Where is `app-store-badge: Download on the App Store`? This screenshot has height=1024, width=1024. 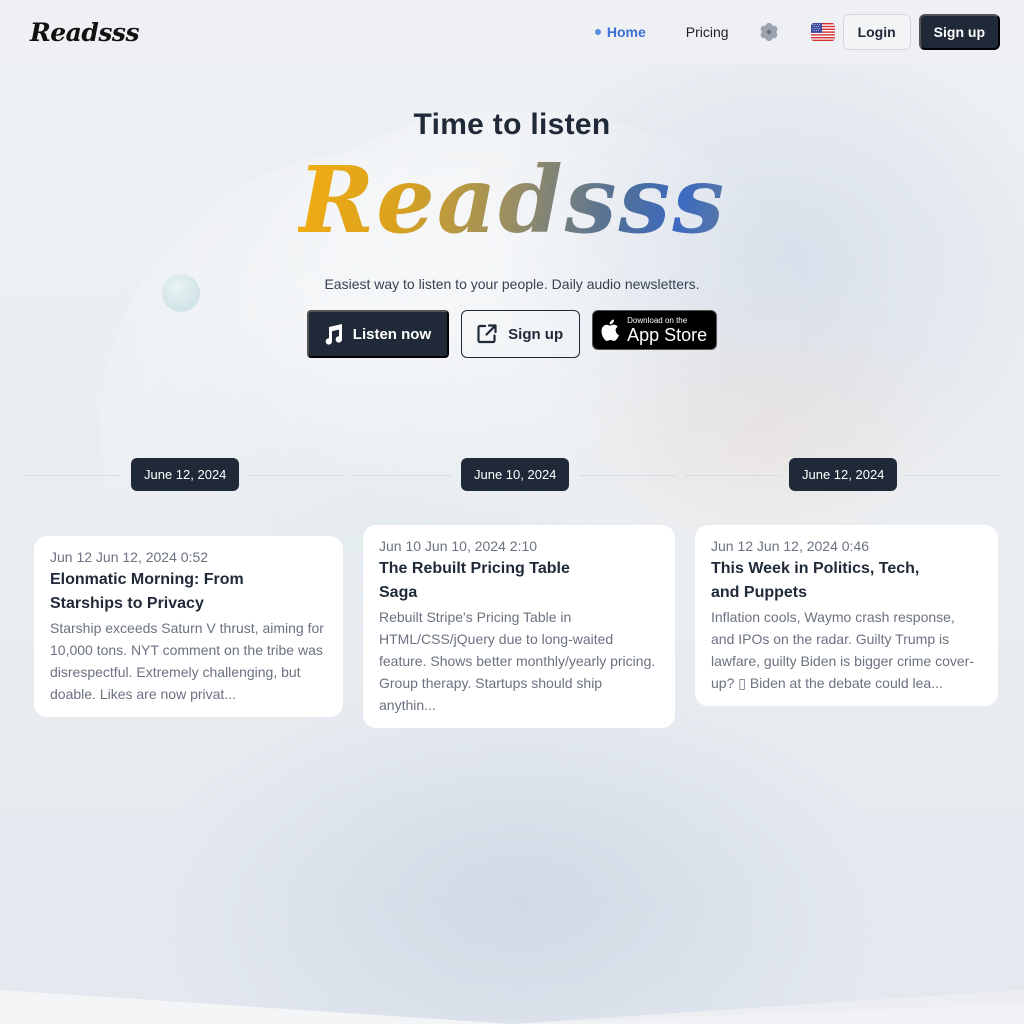
app-store-badge: Download on the App Store is located at coordinates (655, 330).